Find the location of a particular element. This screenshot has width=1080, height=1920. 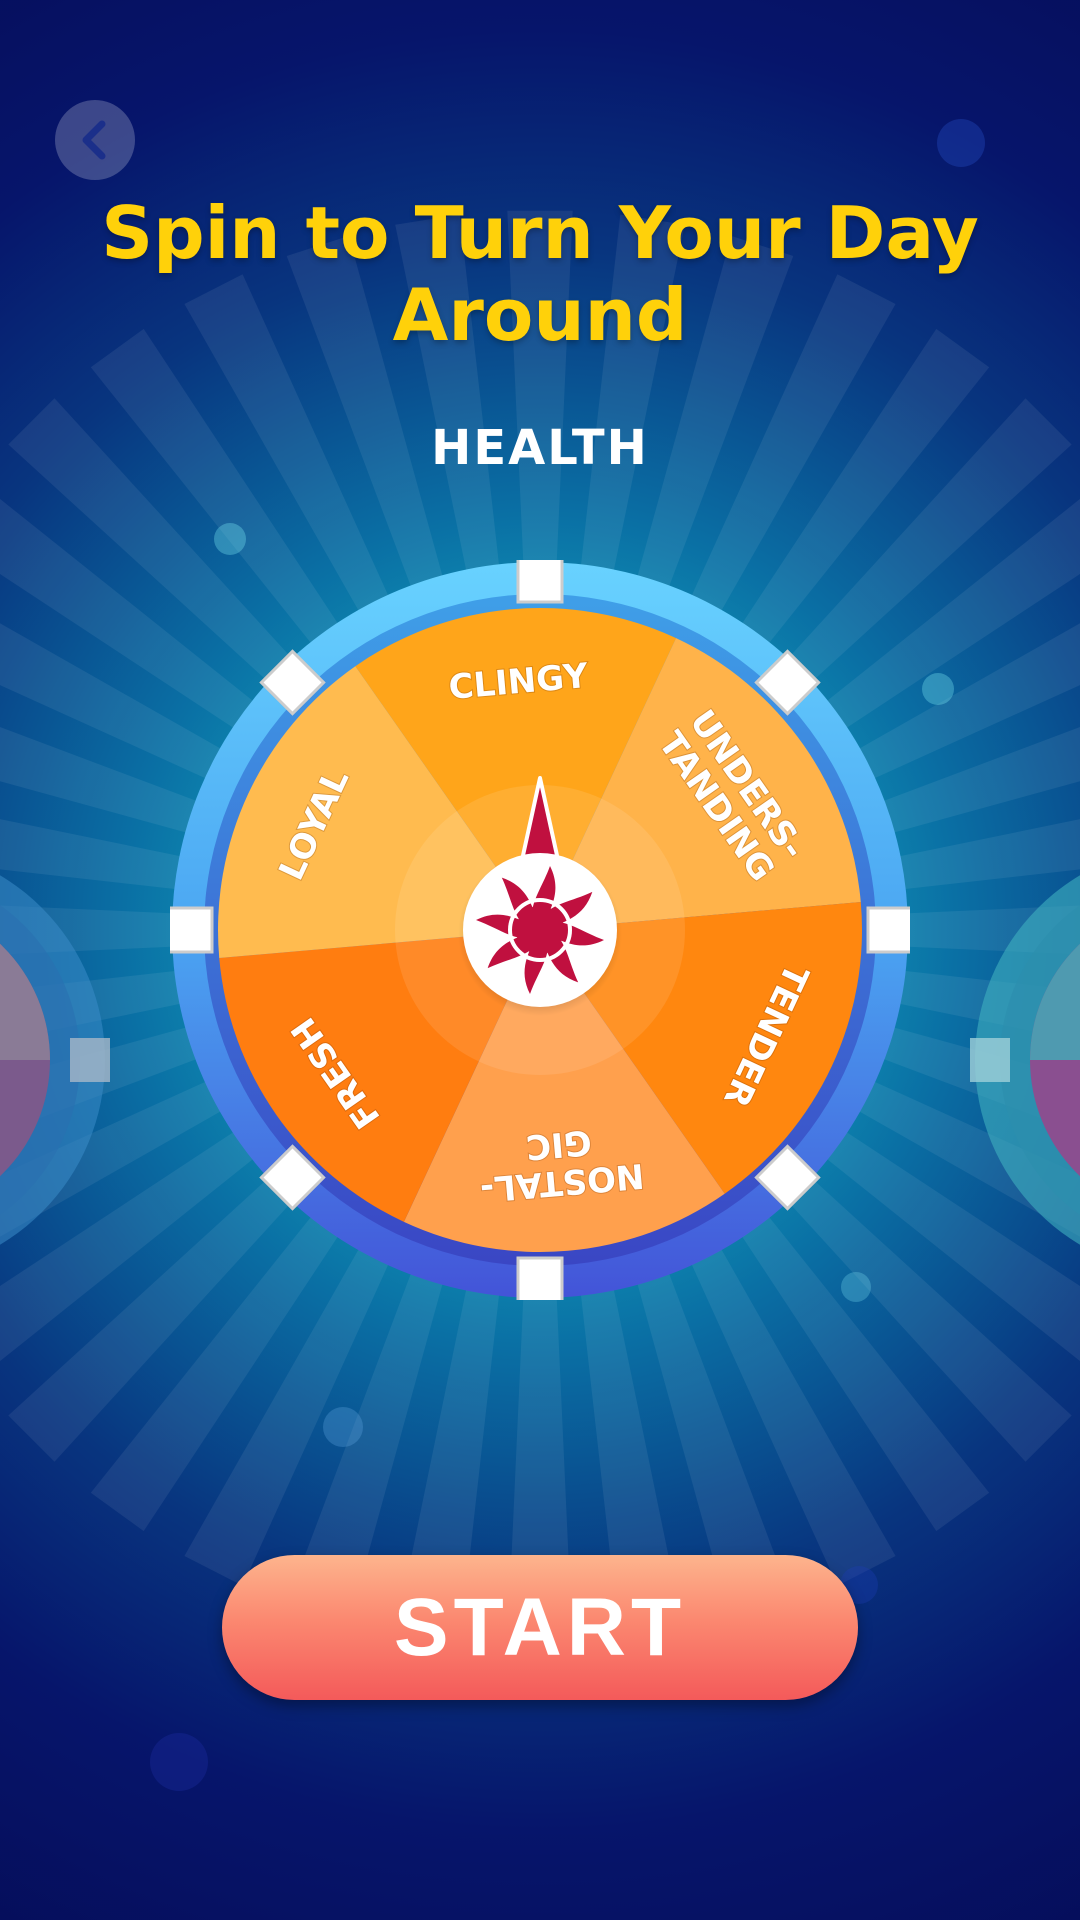

start-button: START is located at coordinates (540, 1627).